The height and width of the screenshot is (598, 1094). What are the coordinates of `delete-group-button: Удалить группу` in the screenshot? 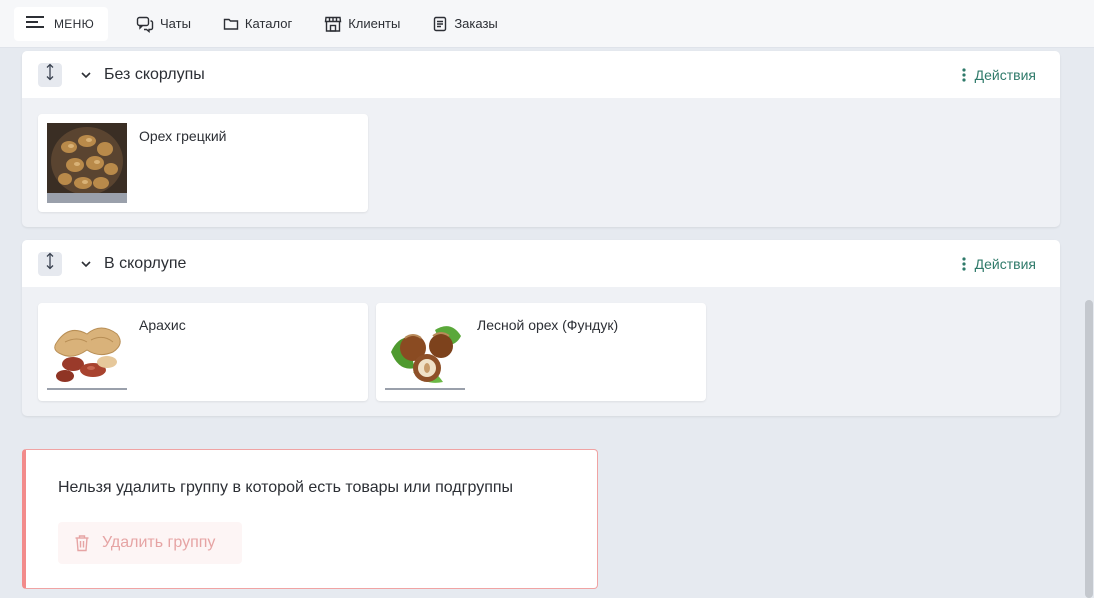 It's located at (150, 543).